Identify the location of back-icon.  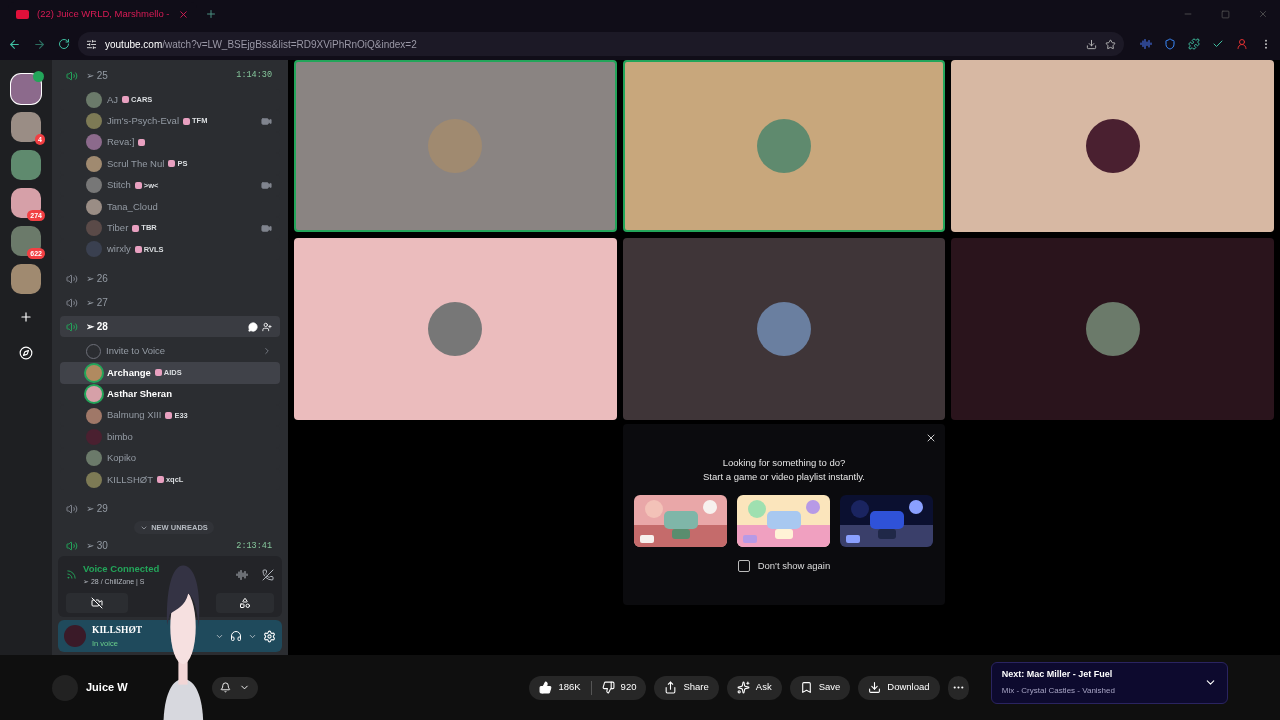
(14, 44).